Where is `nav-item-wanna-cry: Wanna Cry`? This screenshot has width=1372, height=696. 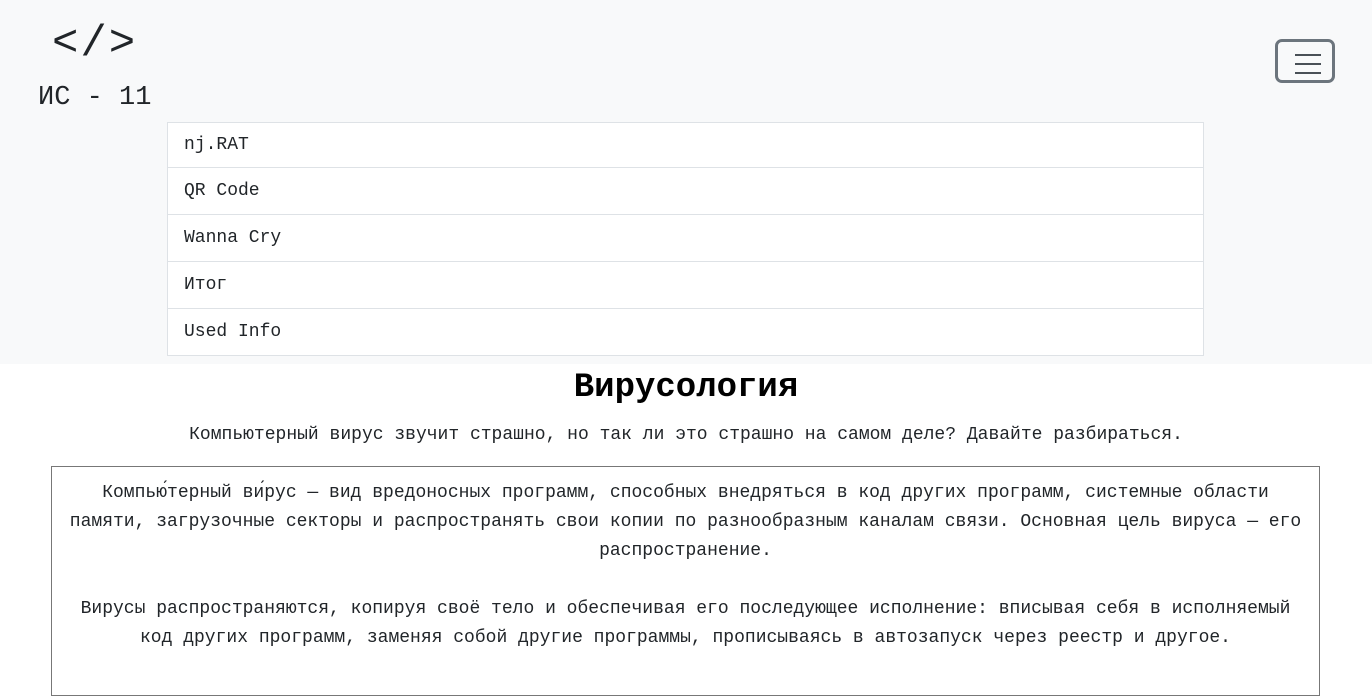
nav-item-wanna-cry: Wanna Cry is located at coordinates (685, 238).